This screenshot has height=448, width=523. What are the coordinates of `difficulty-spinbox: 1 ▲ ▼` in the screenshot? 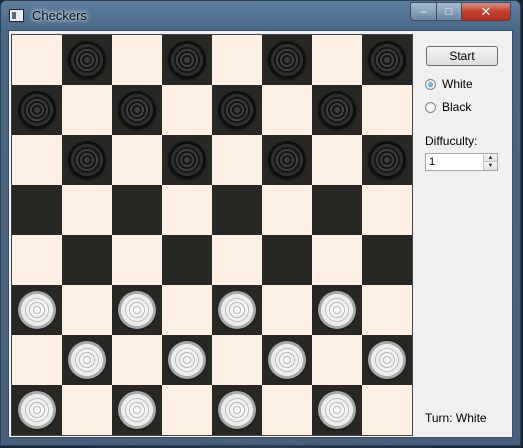 It's located at (461, 162).